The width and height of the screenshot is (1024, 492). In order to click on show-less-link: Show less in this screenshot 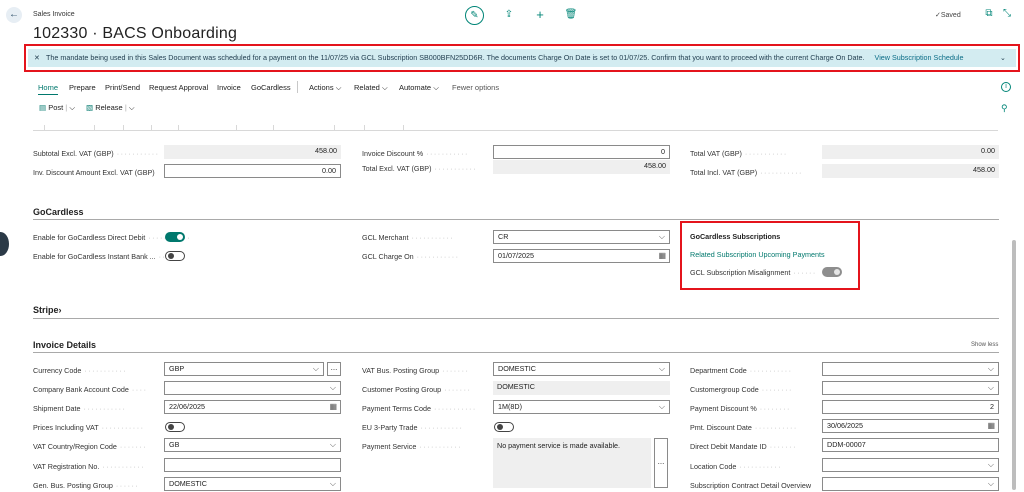, I will do `click(984, 345)`.